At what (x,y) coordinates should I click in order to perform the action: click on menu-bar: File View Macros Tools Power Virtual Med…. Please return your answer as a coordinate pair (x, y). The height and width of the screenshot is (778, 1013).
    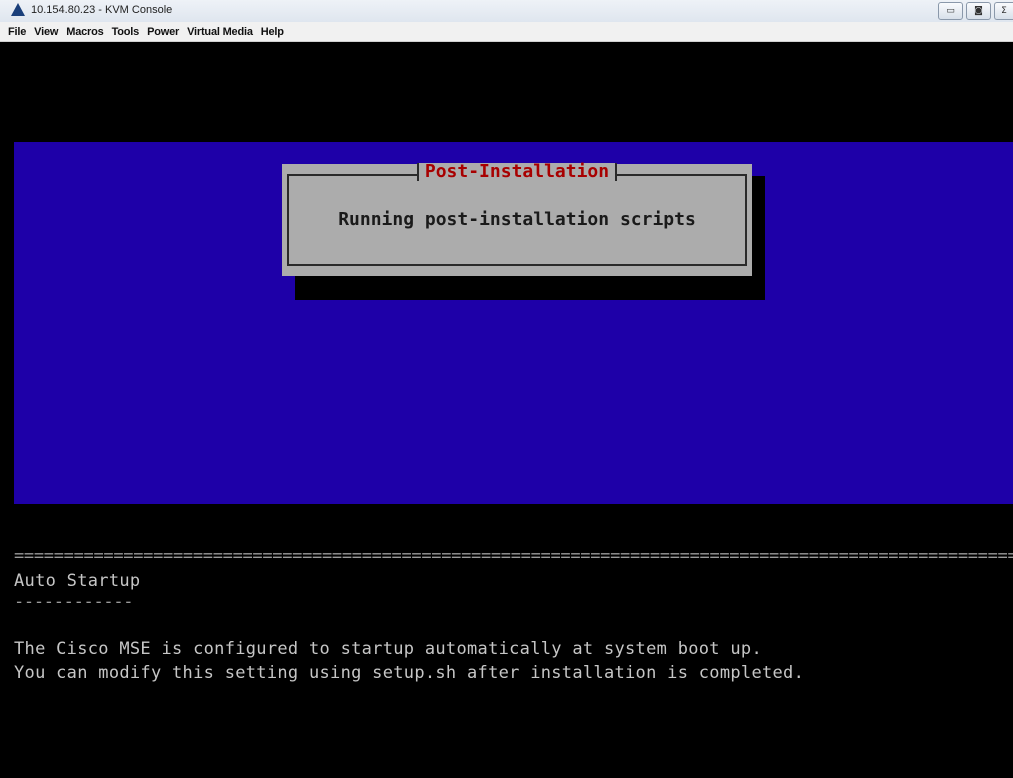
    Looking at the image, I should click on (506, 32).